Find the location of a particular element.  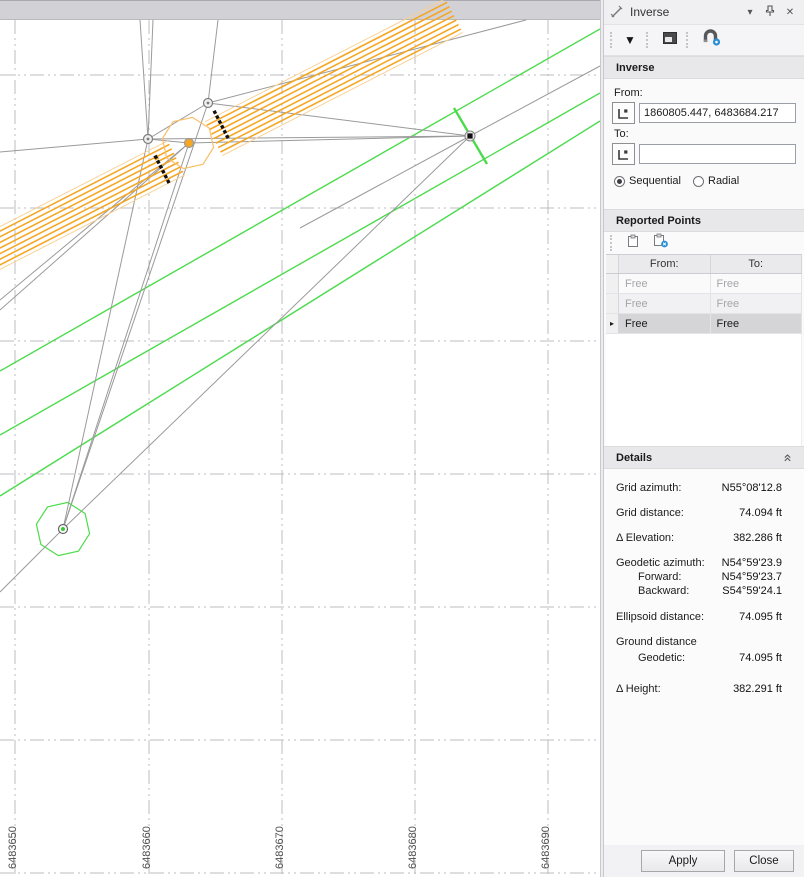

detail-value: N55°08'12.8 is located at coordinates (751, 488).